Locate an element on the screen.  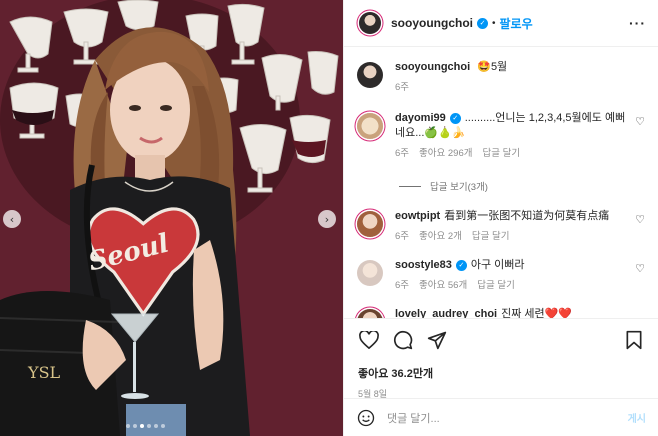
comment-username: dayomi99 is located at coordinates (420, 118).